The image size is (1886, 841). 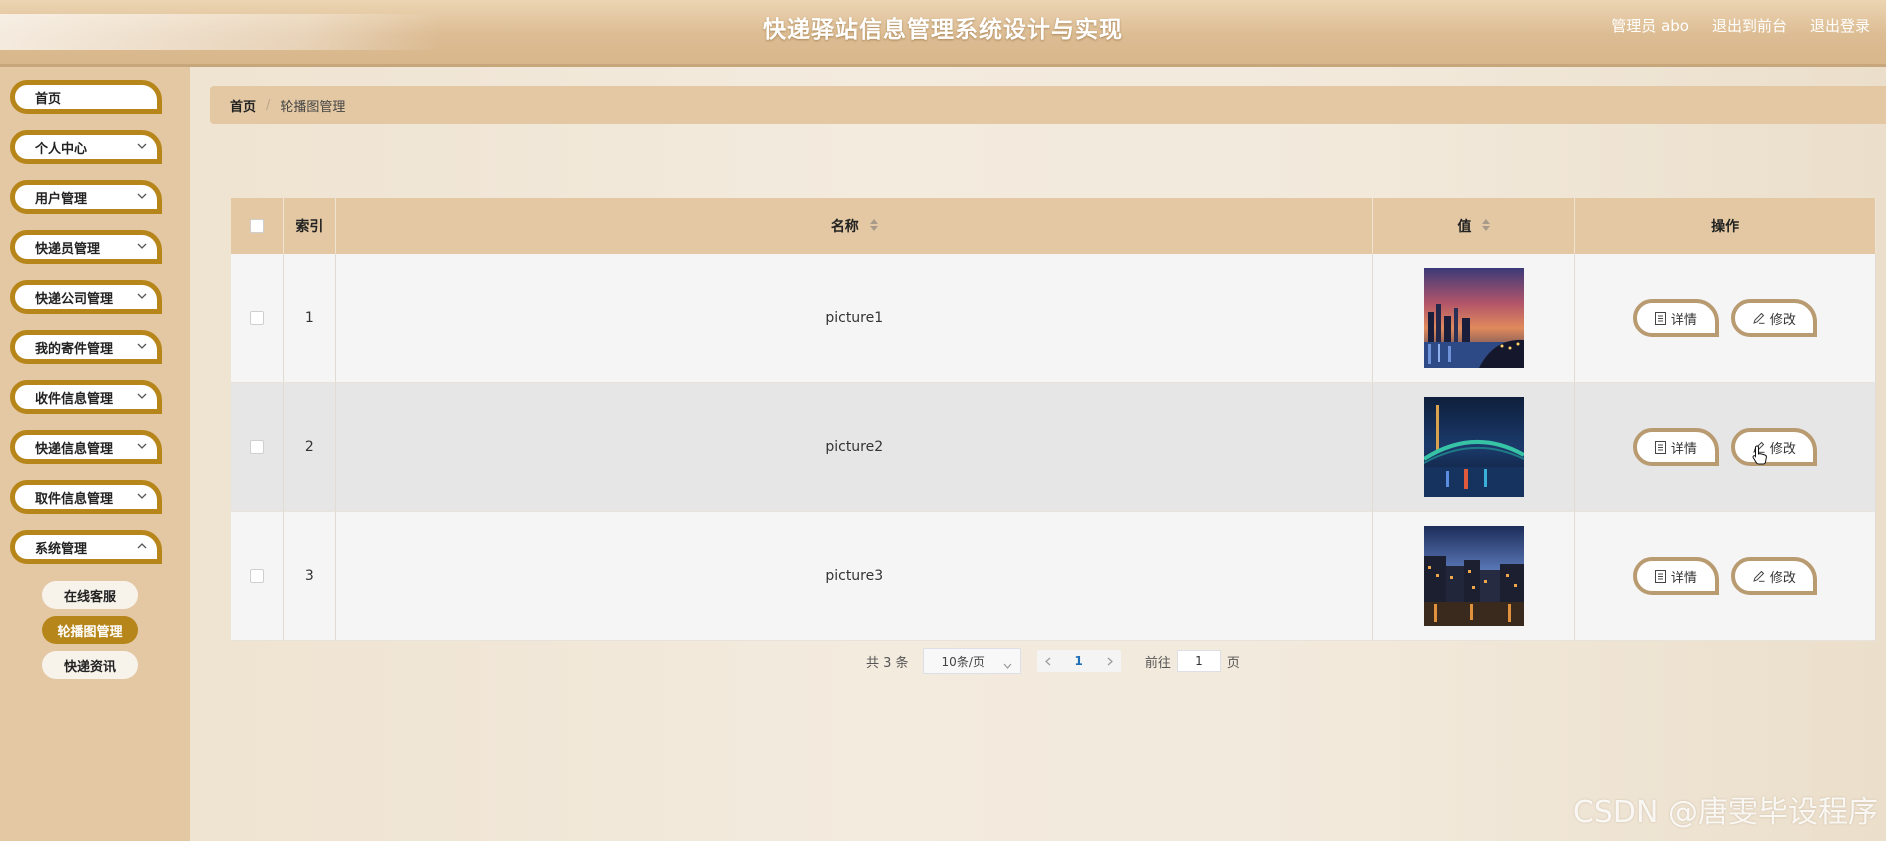 I want to click on pager: 1, so click(x=1078, y=661).